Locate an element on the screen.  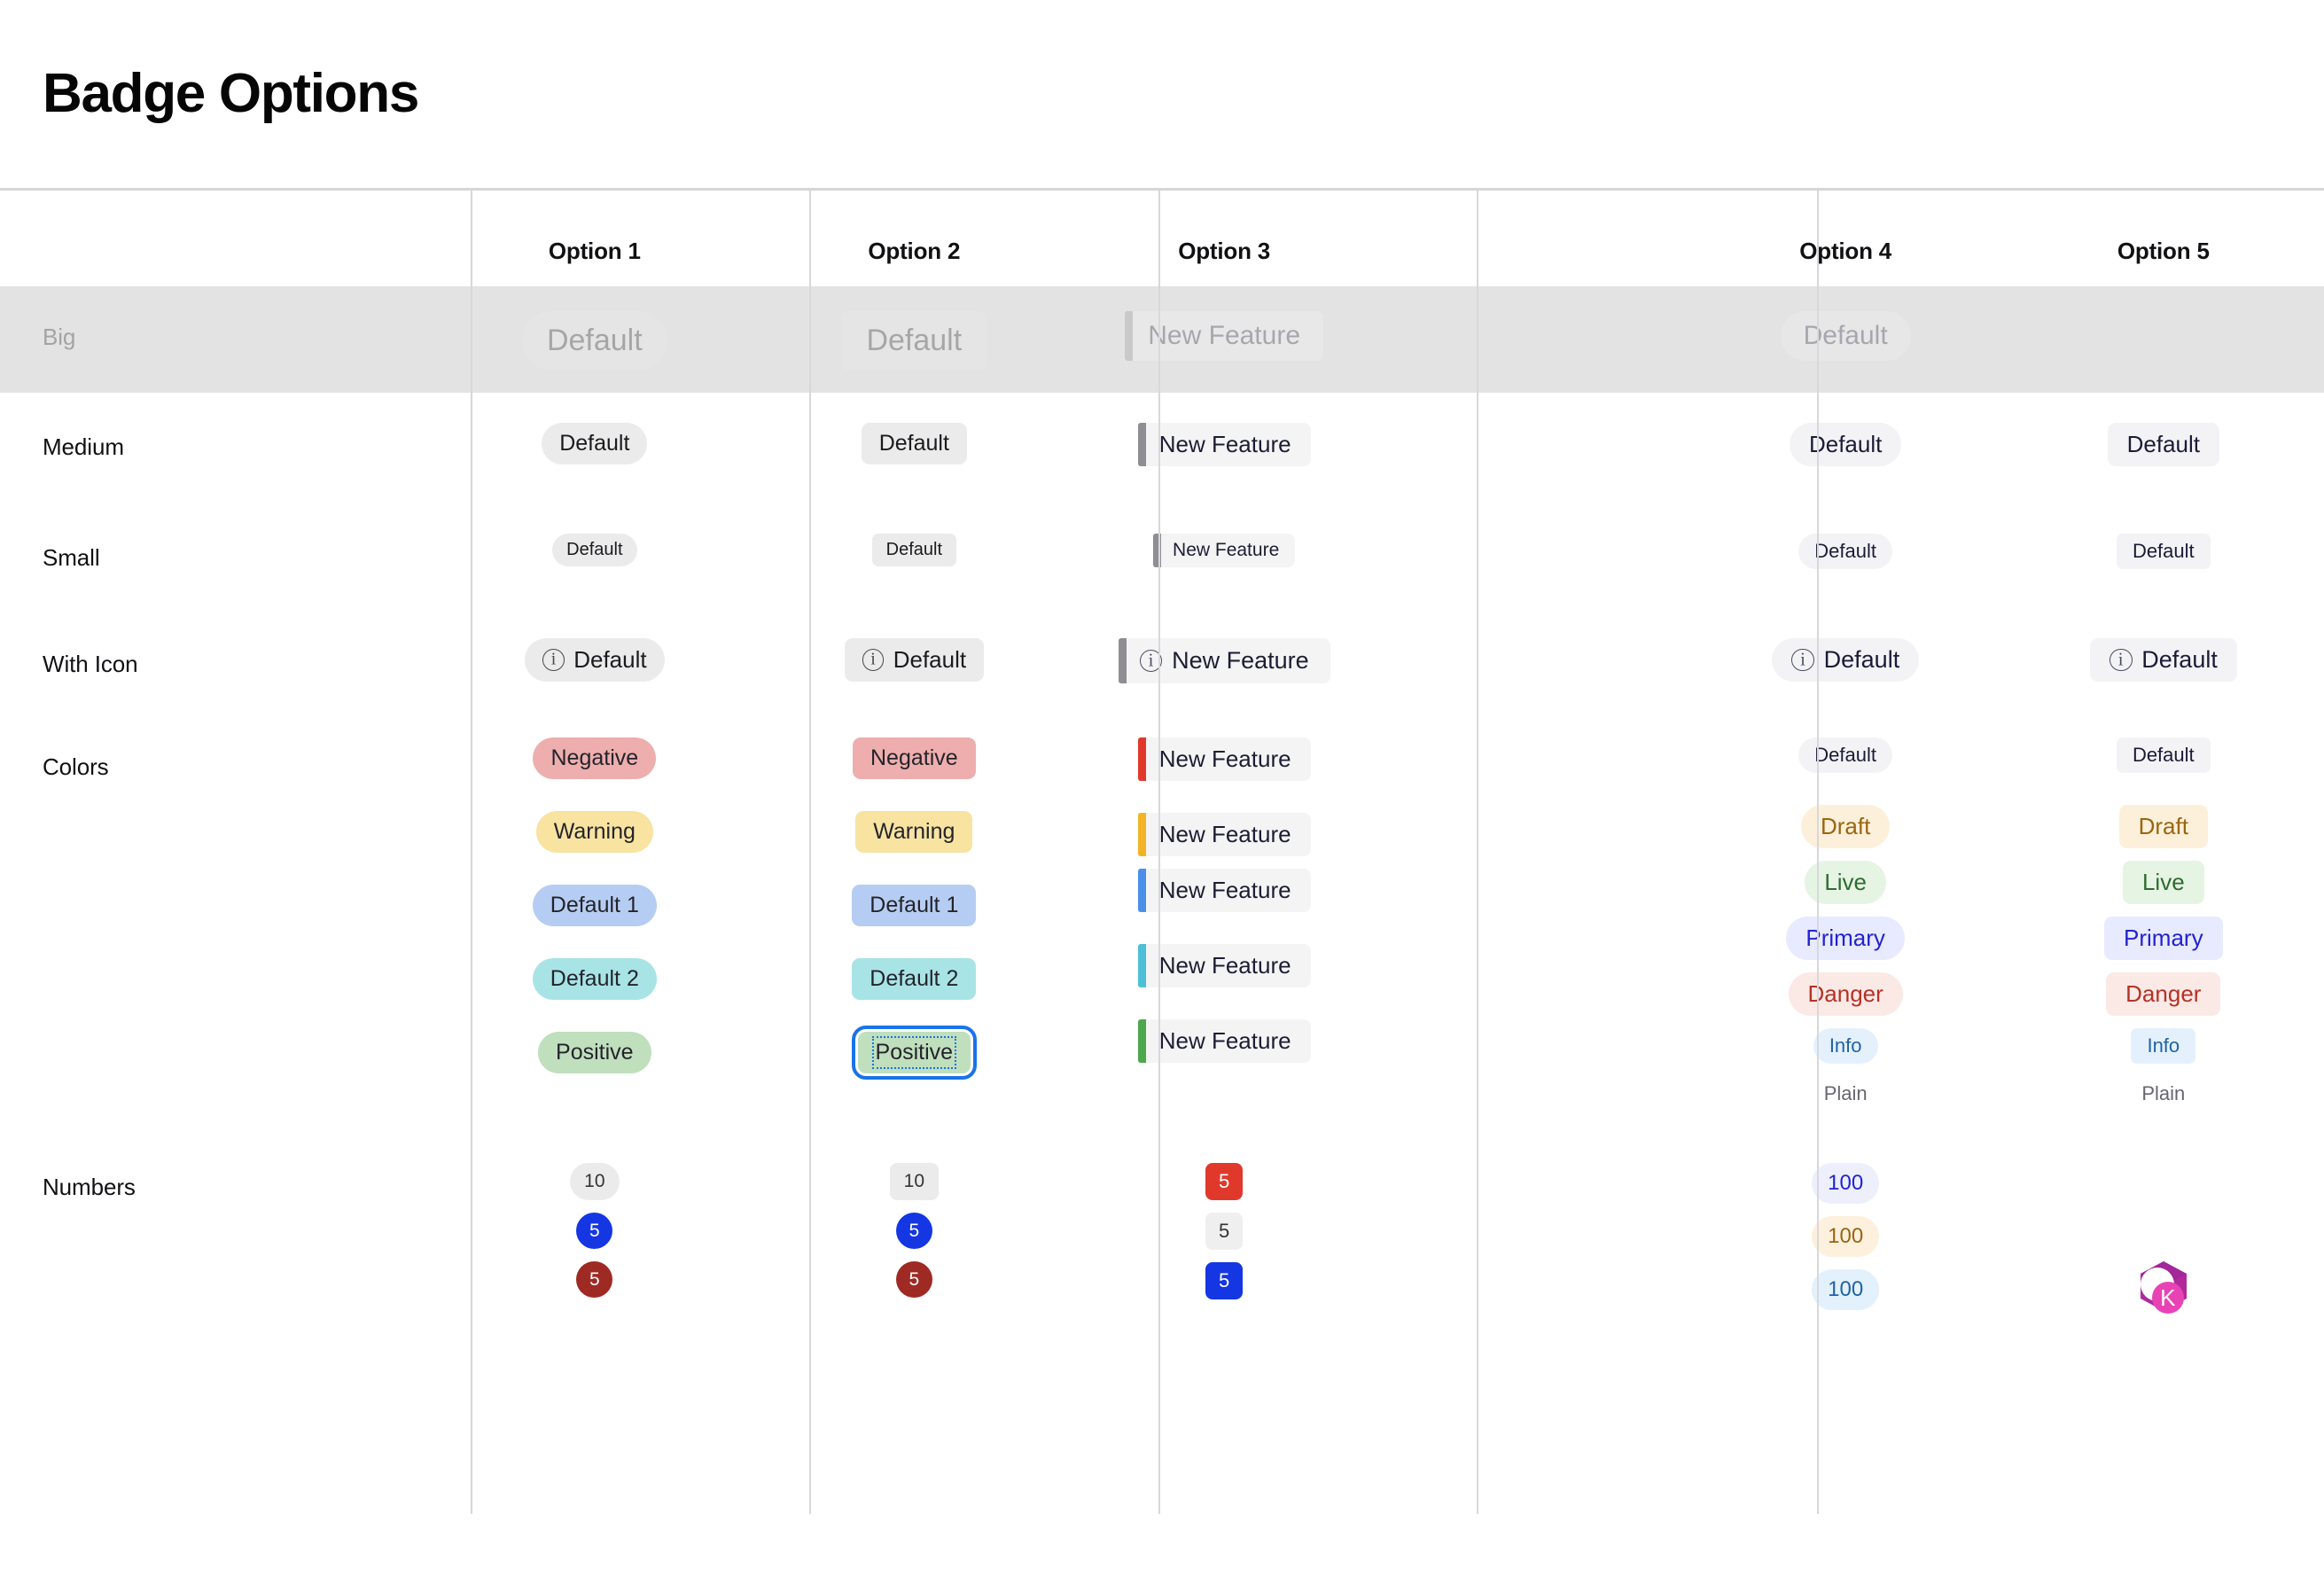
badge-color-default2-o2: Default 2 is located at coordinates (915, 979).